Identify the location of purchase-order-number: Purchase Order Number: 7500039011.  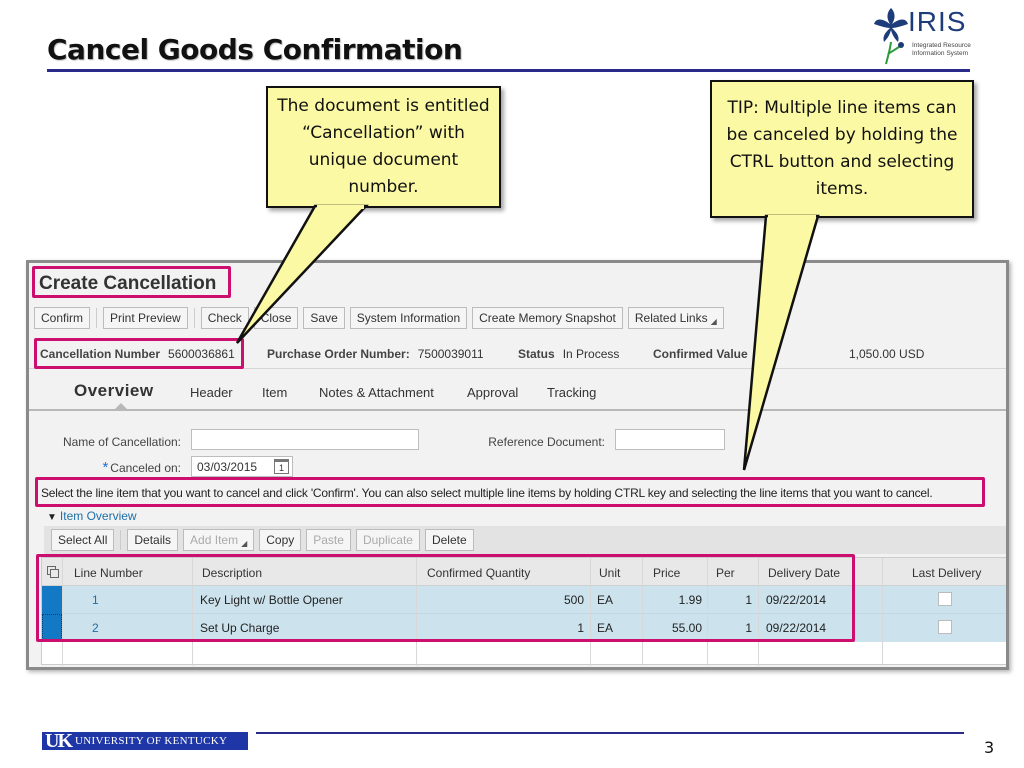
(375, 354).